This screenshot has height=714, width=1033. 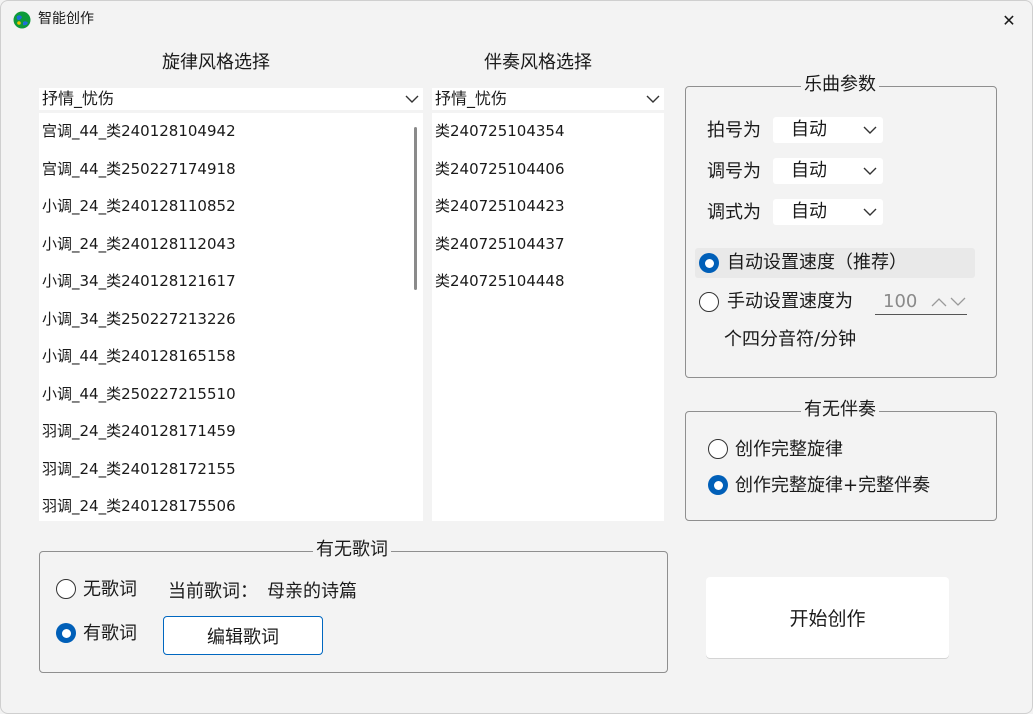 I want to click on melody-style-heading: 旋律风格选择, so click(x=216, y=62).